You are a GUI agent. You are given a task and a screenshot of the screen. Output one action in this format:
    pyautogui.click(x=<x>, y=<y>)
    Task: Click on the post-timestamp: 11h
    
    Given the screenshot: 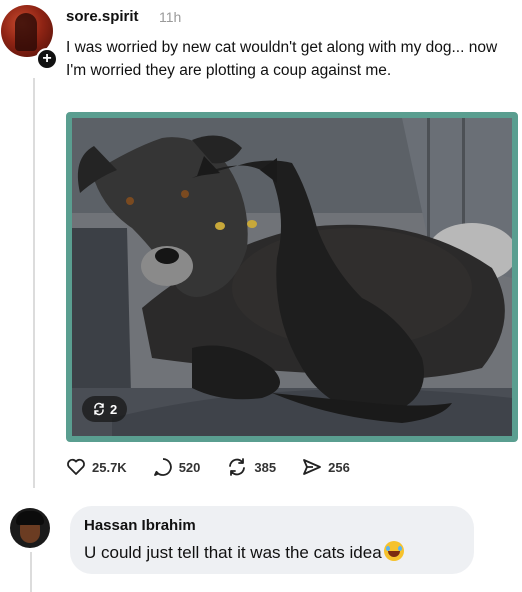 What is the action you would take?
    pyautogui.click(x=170, y=17)
    